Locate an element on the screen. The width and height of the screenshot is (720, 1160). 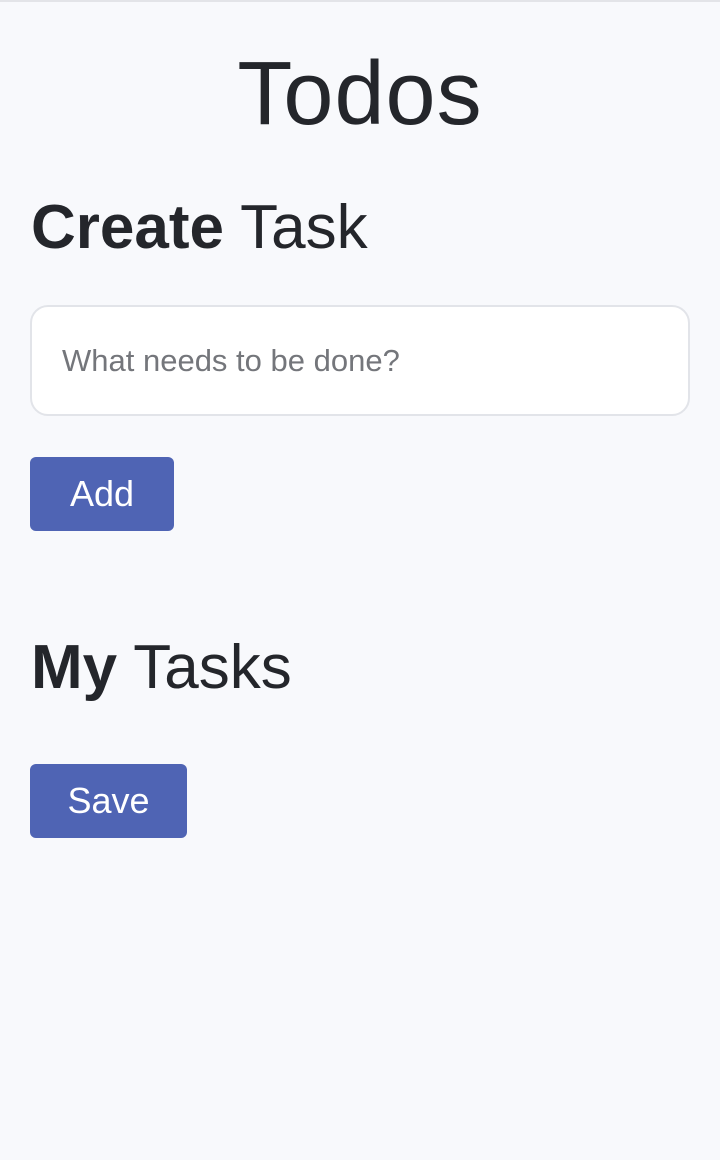
my-tasks-heading-strong: My is located at coordinates (74, 667).